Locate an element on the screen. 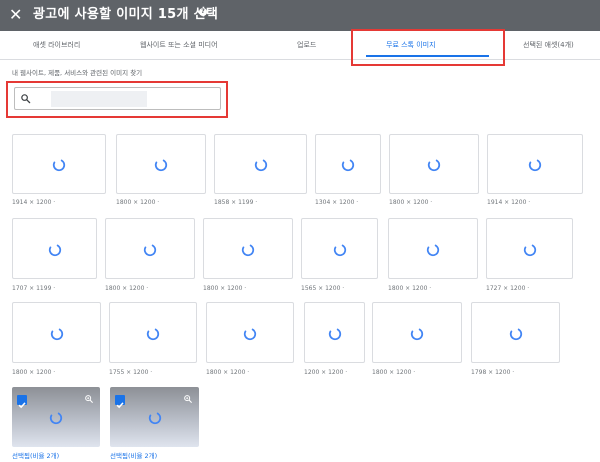 The image size is (600, 462). image-dimensions: 1798 × 1200 · is located at coordinates (493, 372).